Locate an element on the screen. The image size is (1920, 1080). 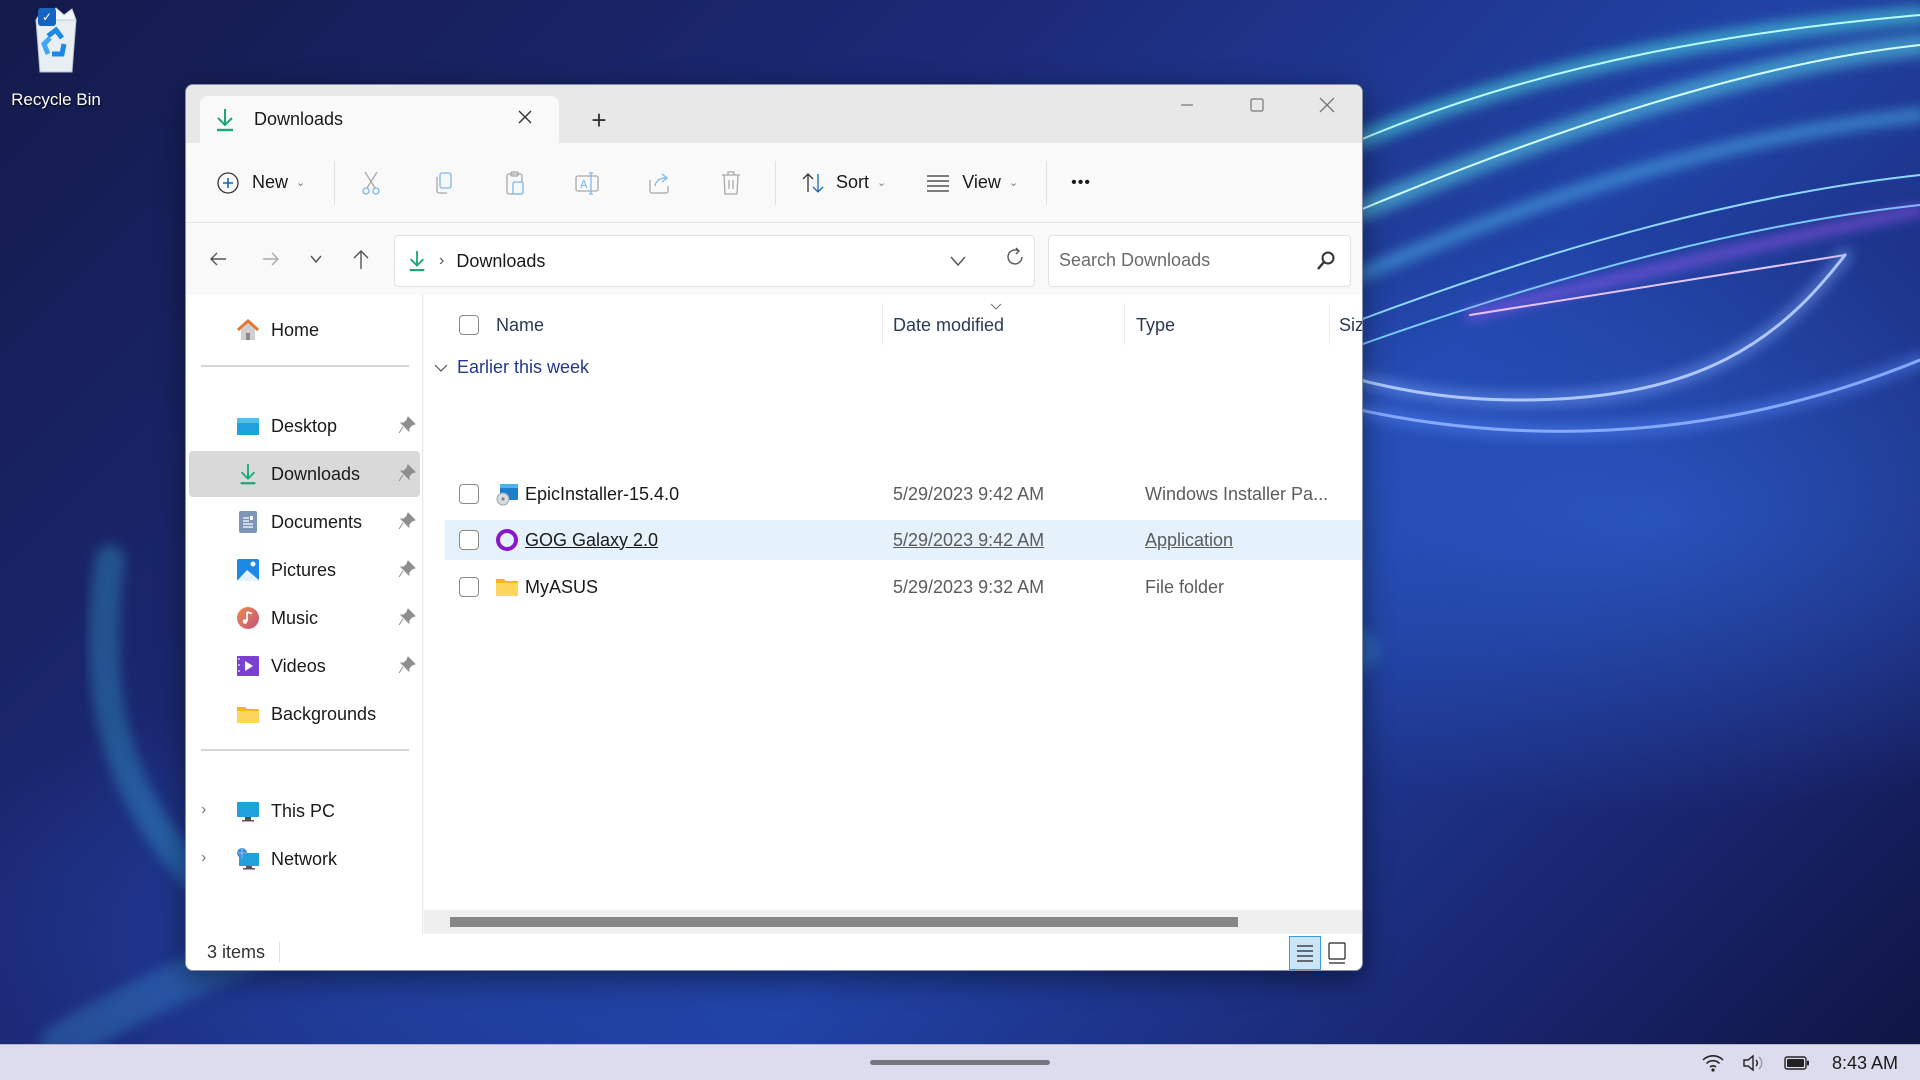
cut-button is located at coordinates (371, 183).